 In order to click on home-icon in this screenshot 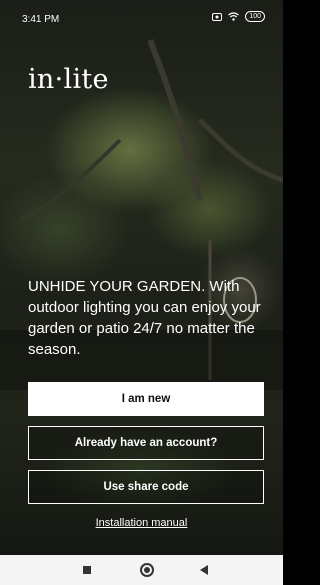, I will do `click(147, 570)`.